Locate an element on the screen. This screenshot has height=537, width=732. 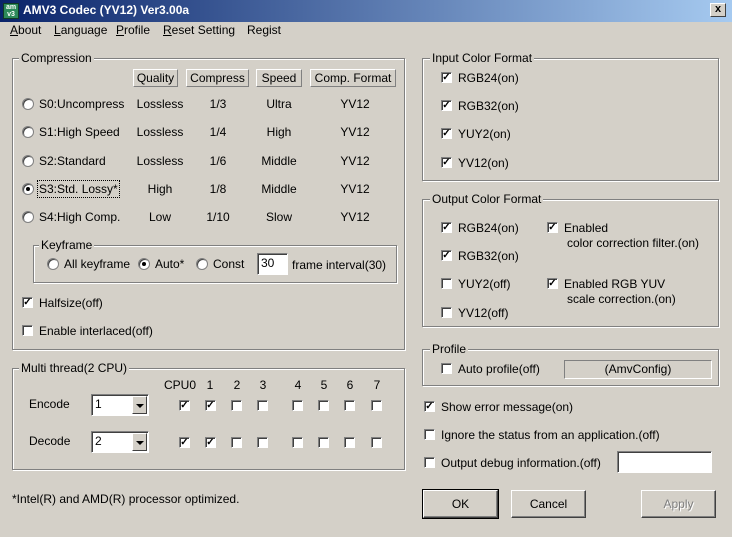
s1-compress: 1/4 is located at coordinates (218, 132).